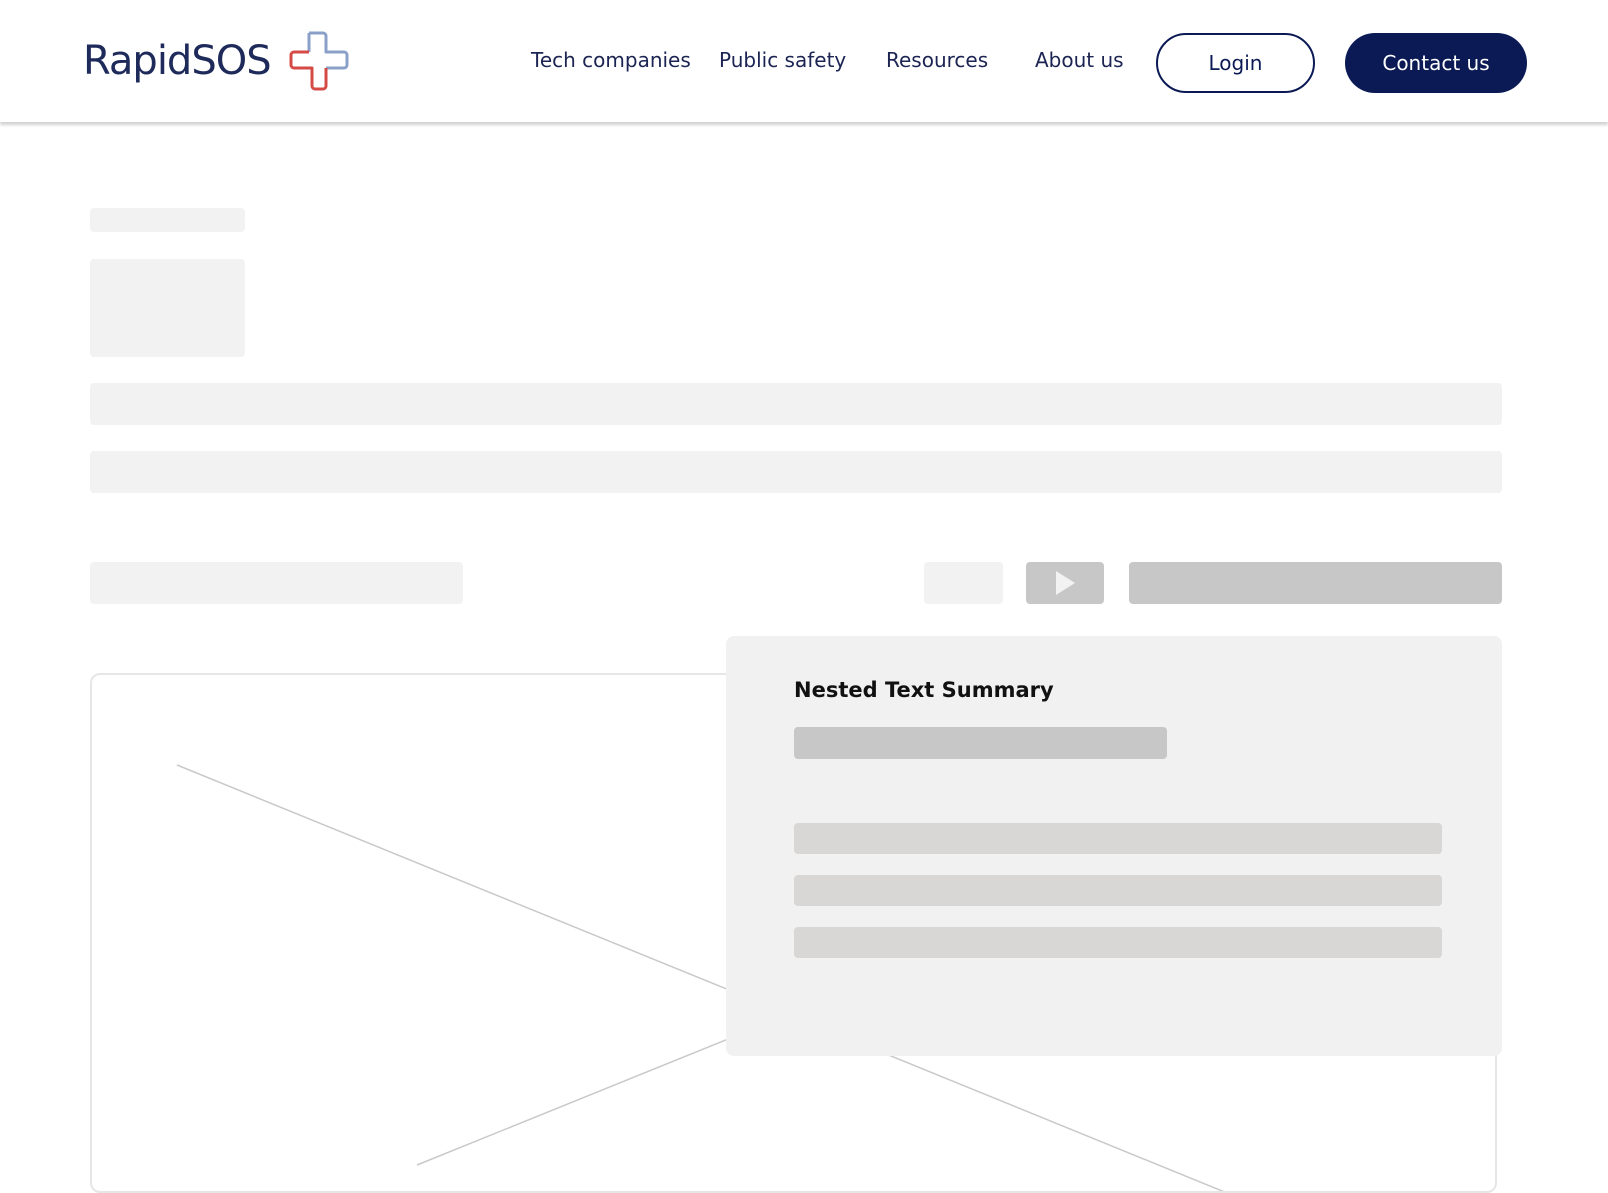  I want to click on placeholder-title-block, so click(167, 308).